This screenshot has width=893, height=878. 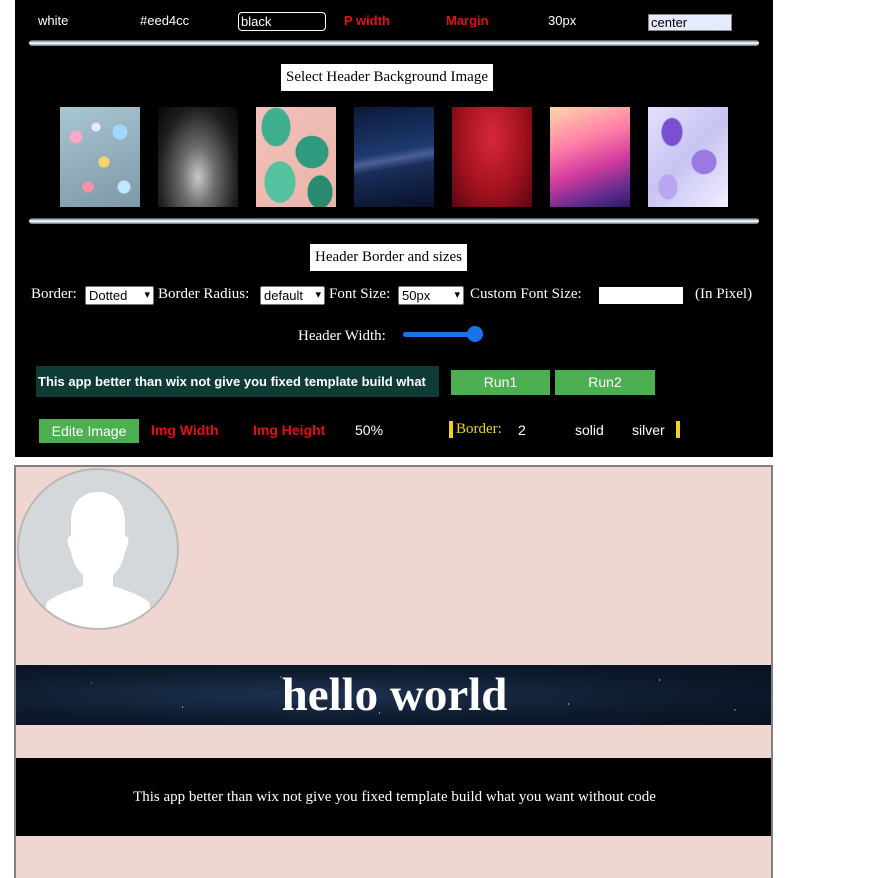 What do you see at coordinates (589, 430) in the screenshot?
I see `img-border-style: solid` at bounding box center [589, 430].